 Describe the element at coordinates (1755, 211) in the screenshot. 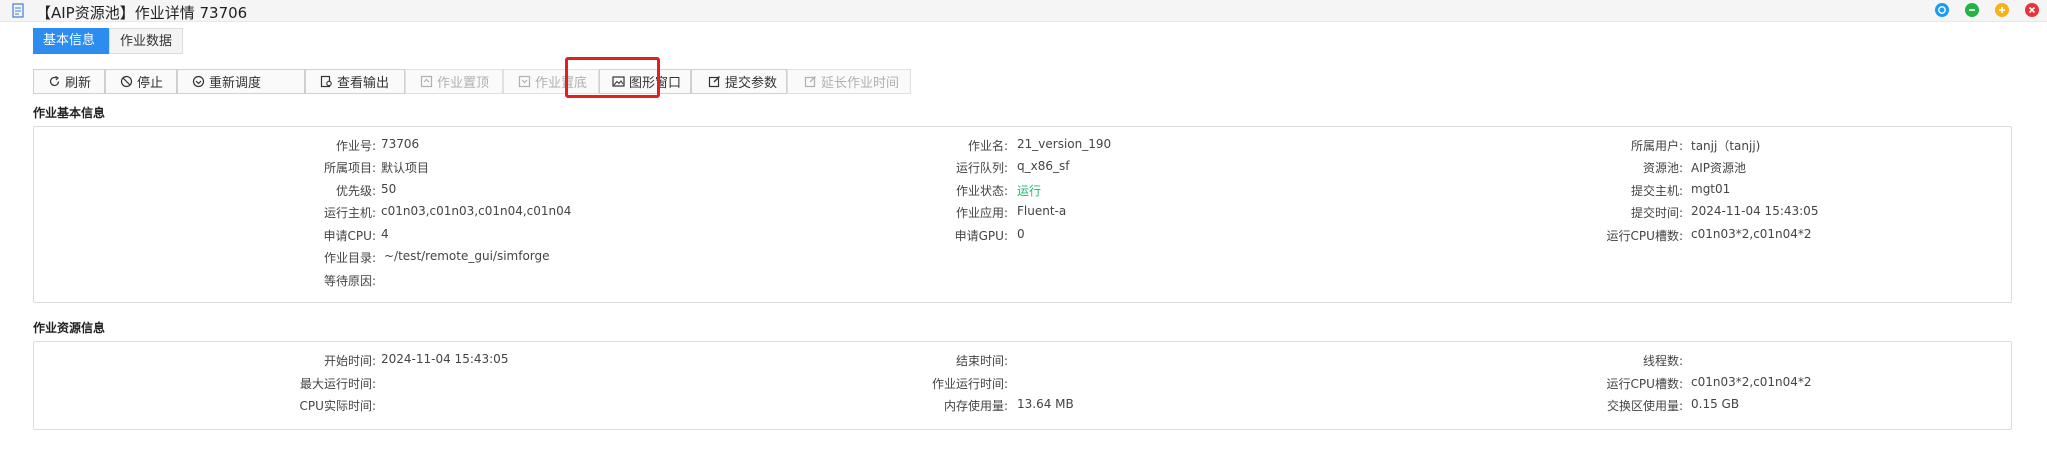

I see `submit-time-value: 2024-11-04 15:43:05` at that location.